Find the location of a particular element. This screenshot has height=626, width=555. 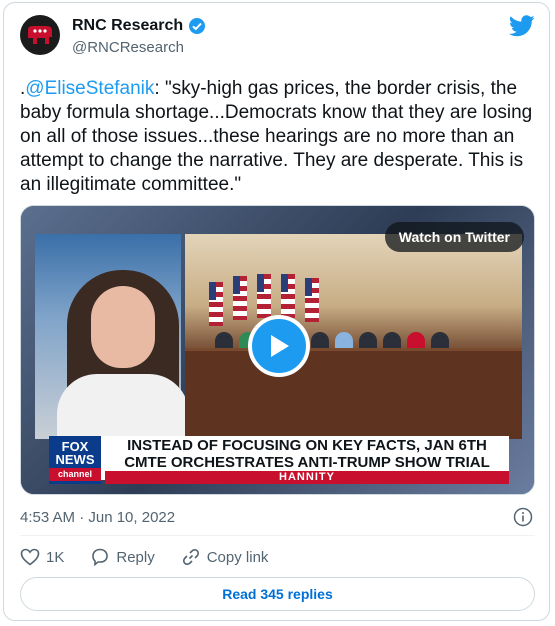

network-logo-mid: NEWS is located at coordinates (75, 459).